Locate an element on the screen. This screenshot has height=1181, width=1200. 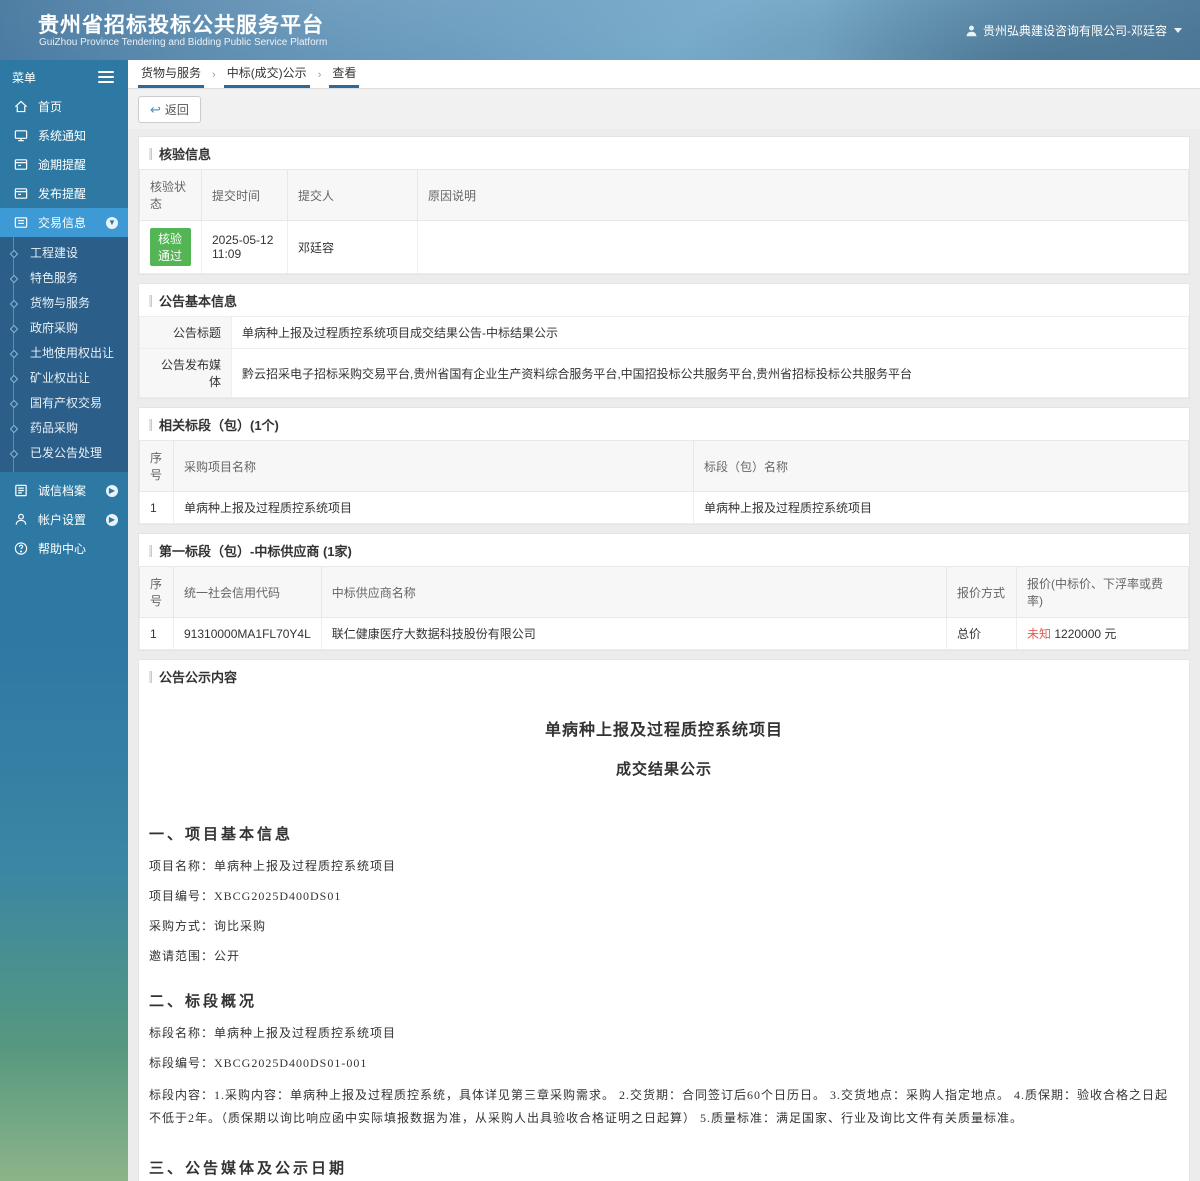
price-method: 总价 is located at coordinates (981, 633).